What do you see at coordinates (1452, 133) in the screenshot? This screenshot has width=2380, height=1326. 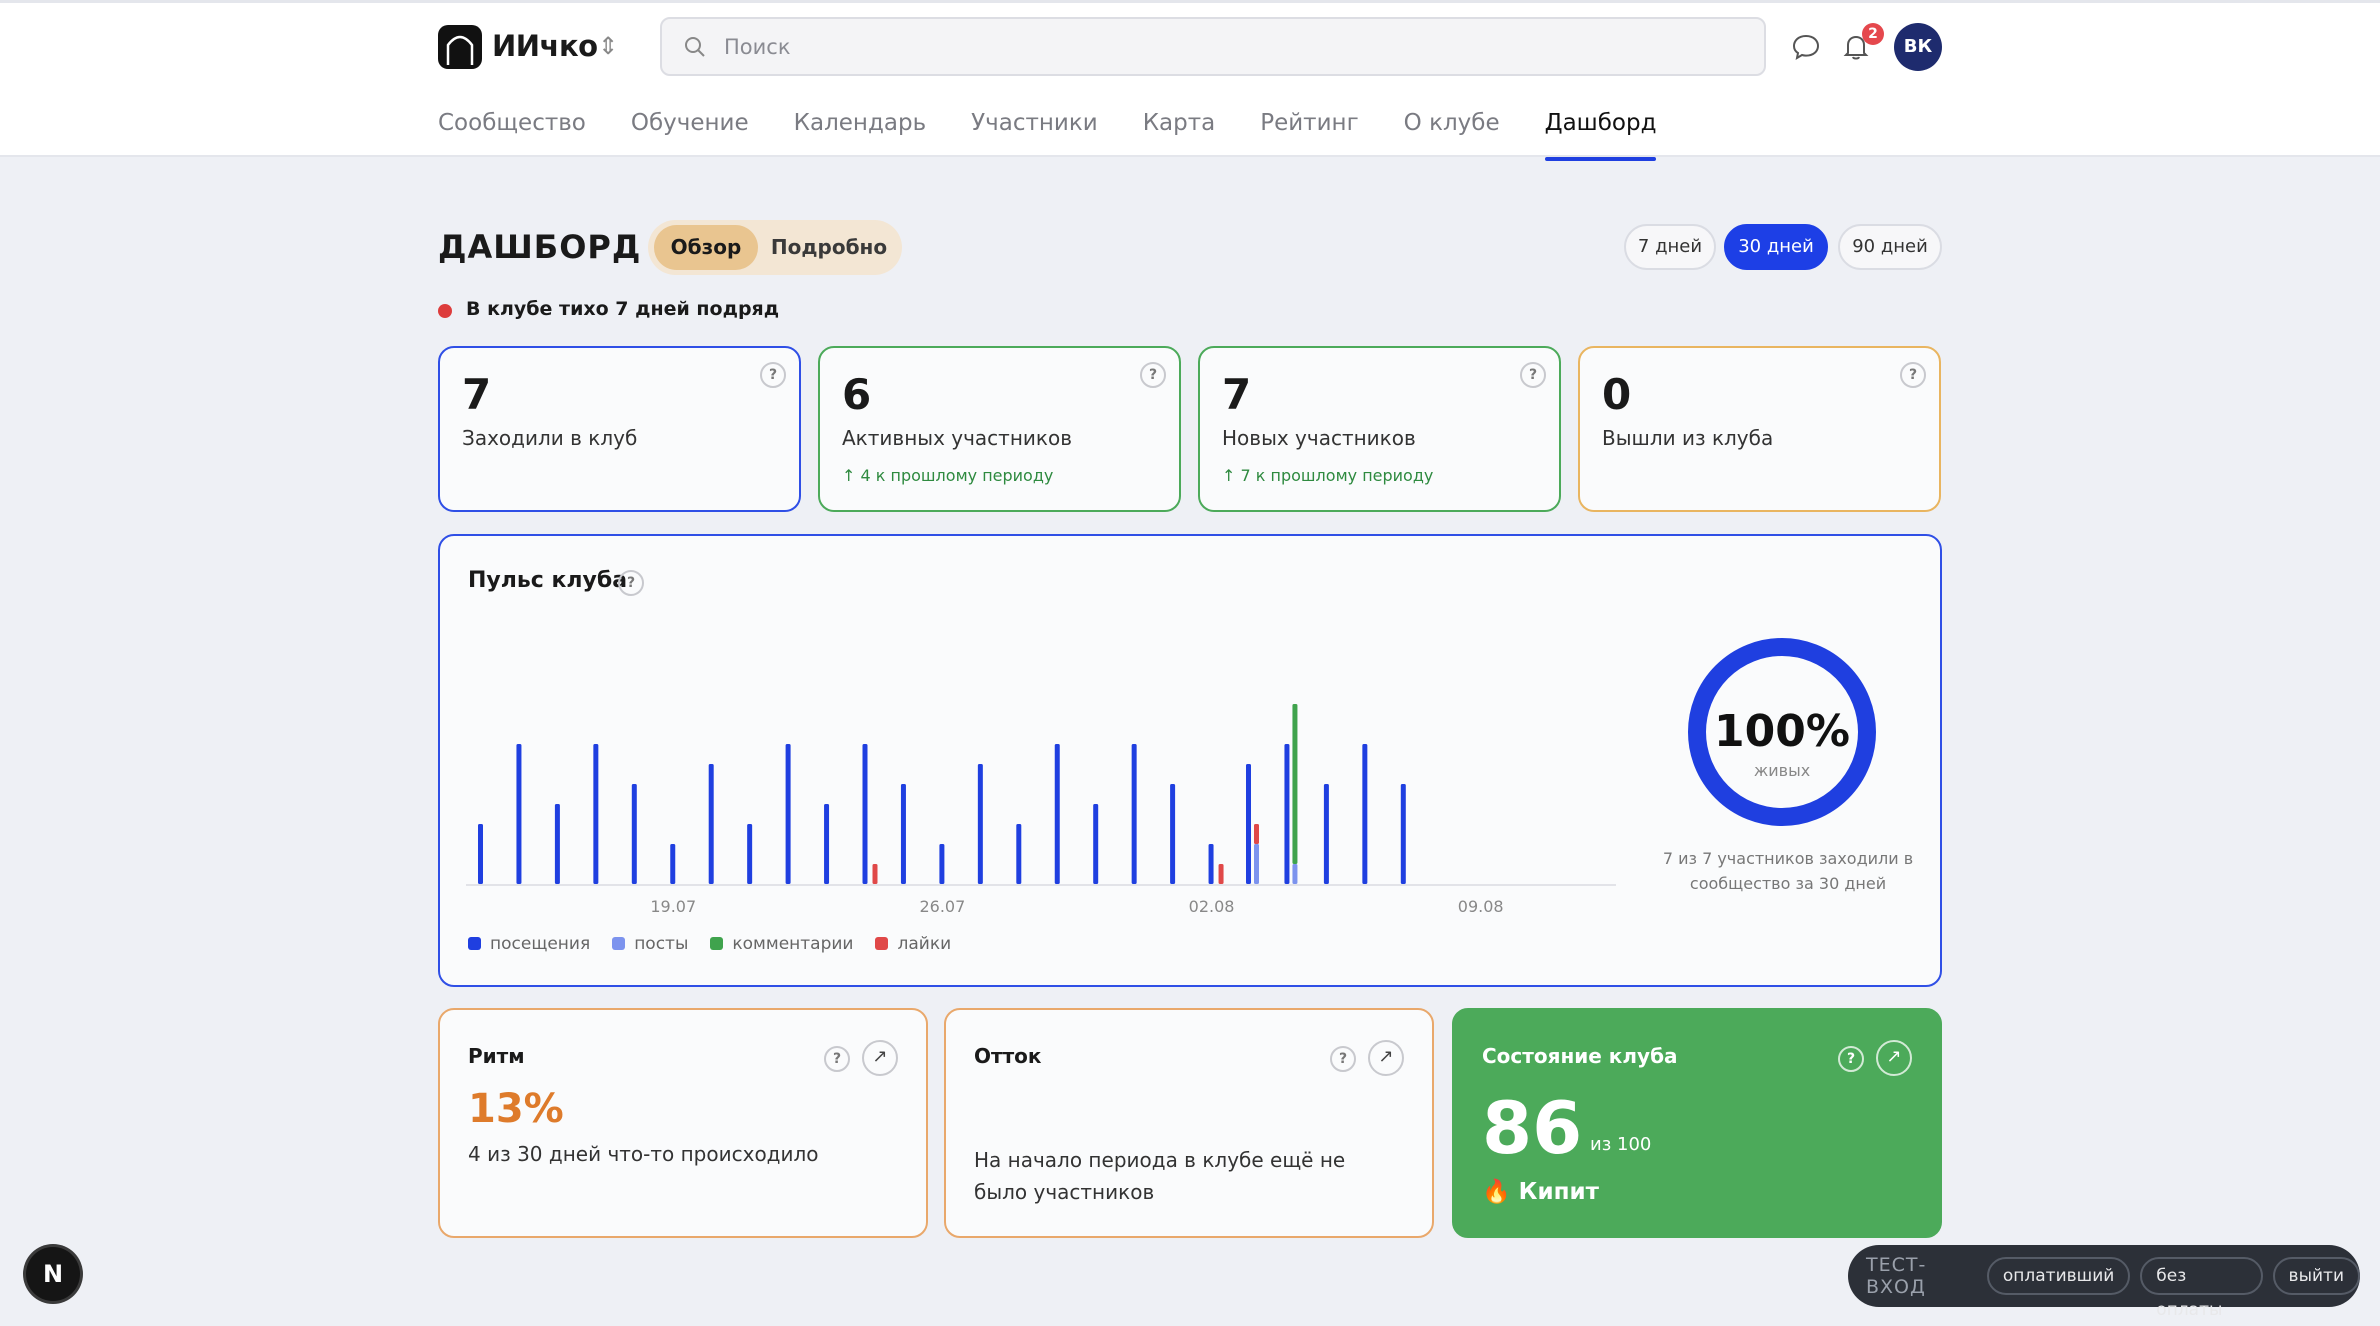 I see `nav-about: О клубе` at bounding box center [1452, 133].